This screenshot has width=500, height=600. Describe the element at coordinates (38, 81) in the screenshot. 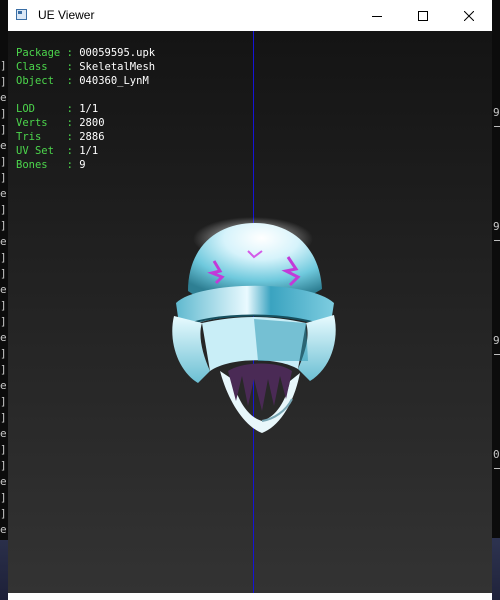

I see `info-label: Object` at that location.